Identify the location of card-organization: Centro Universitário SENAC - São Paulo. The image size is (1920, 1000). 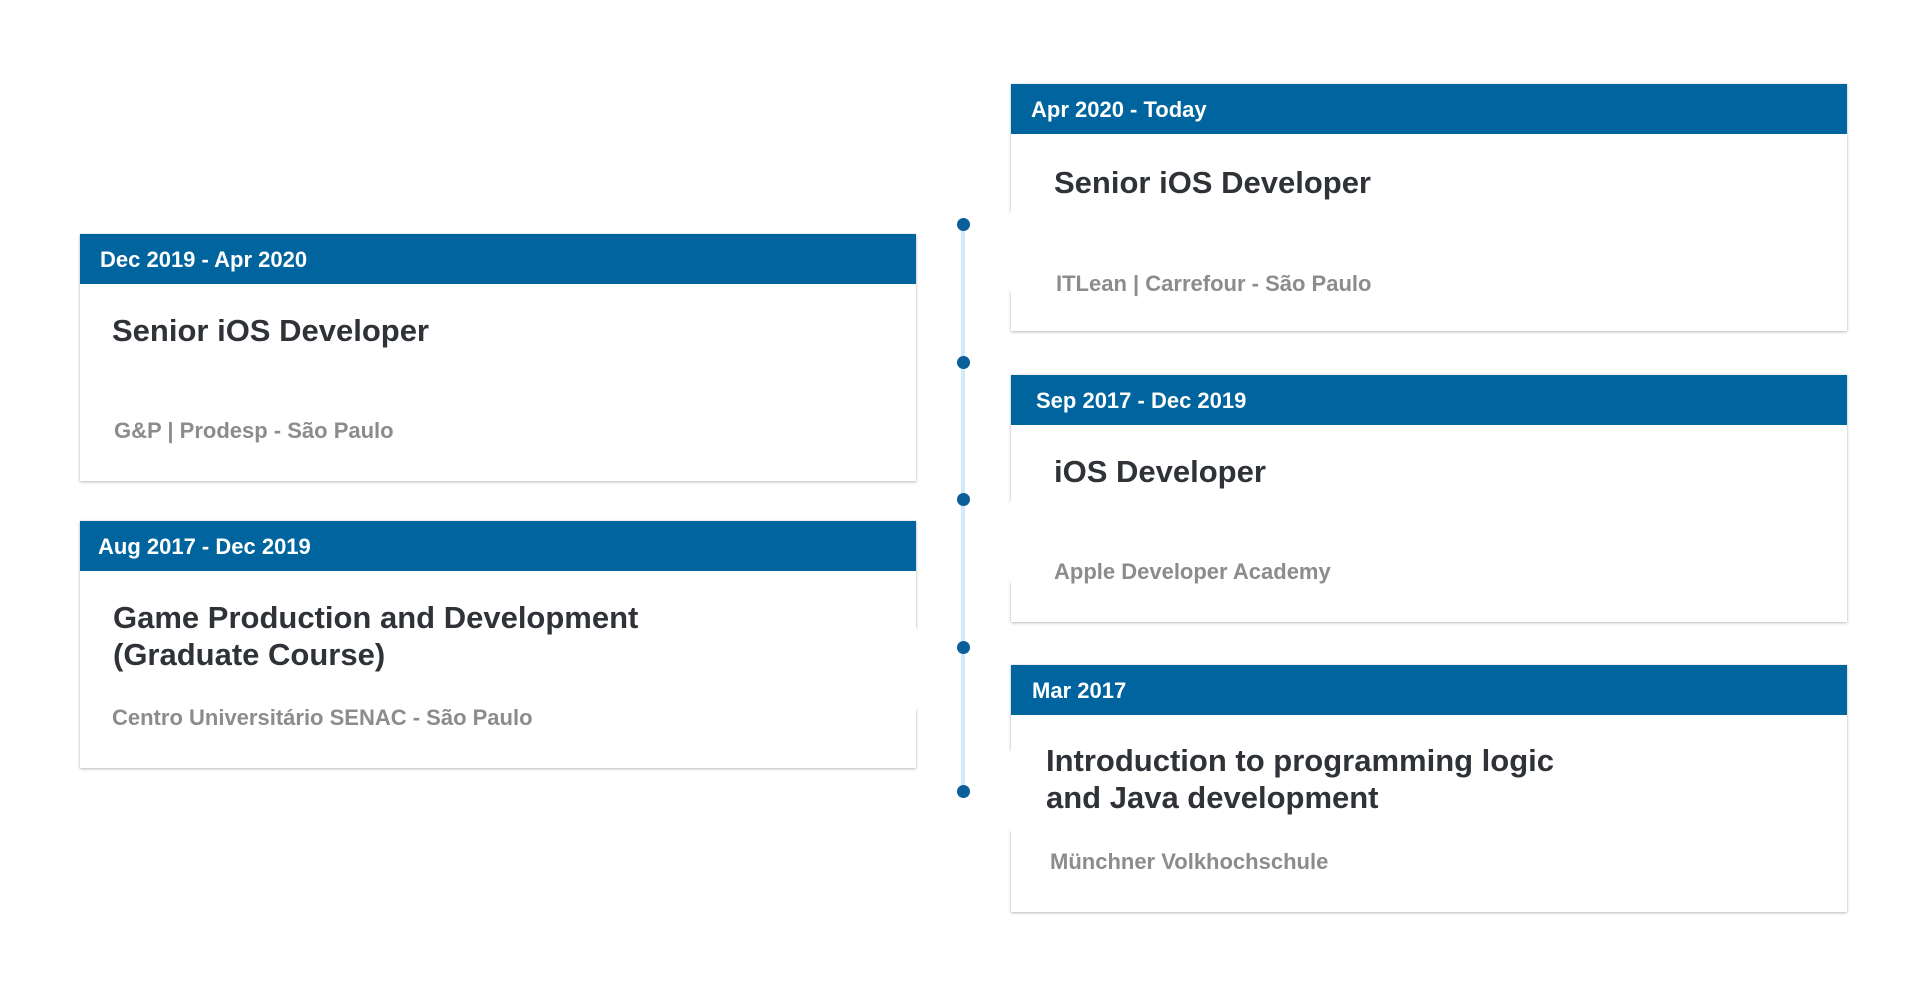
(322, 717).